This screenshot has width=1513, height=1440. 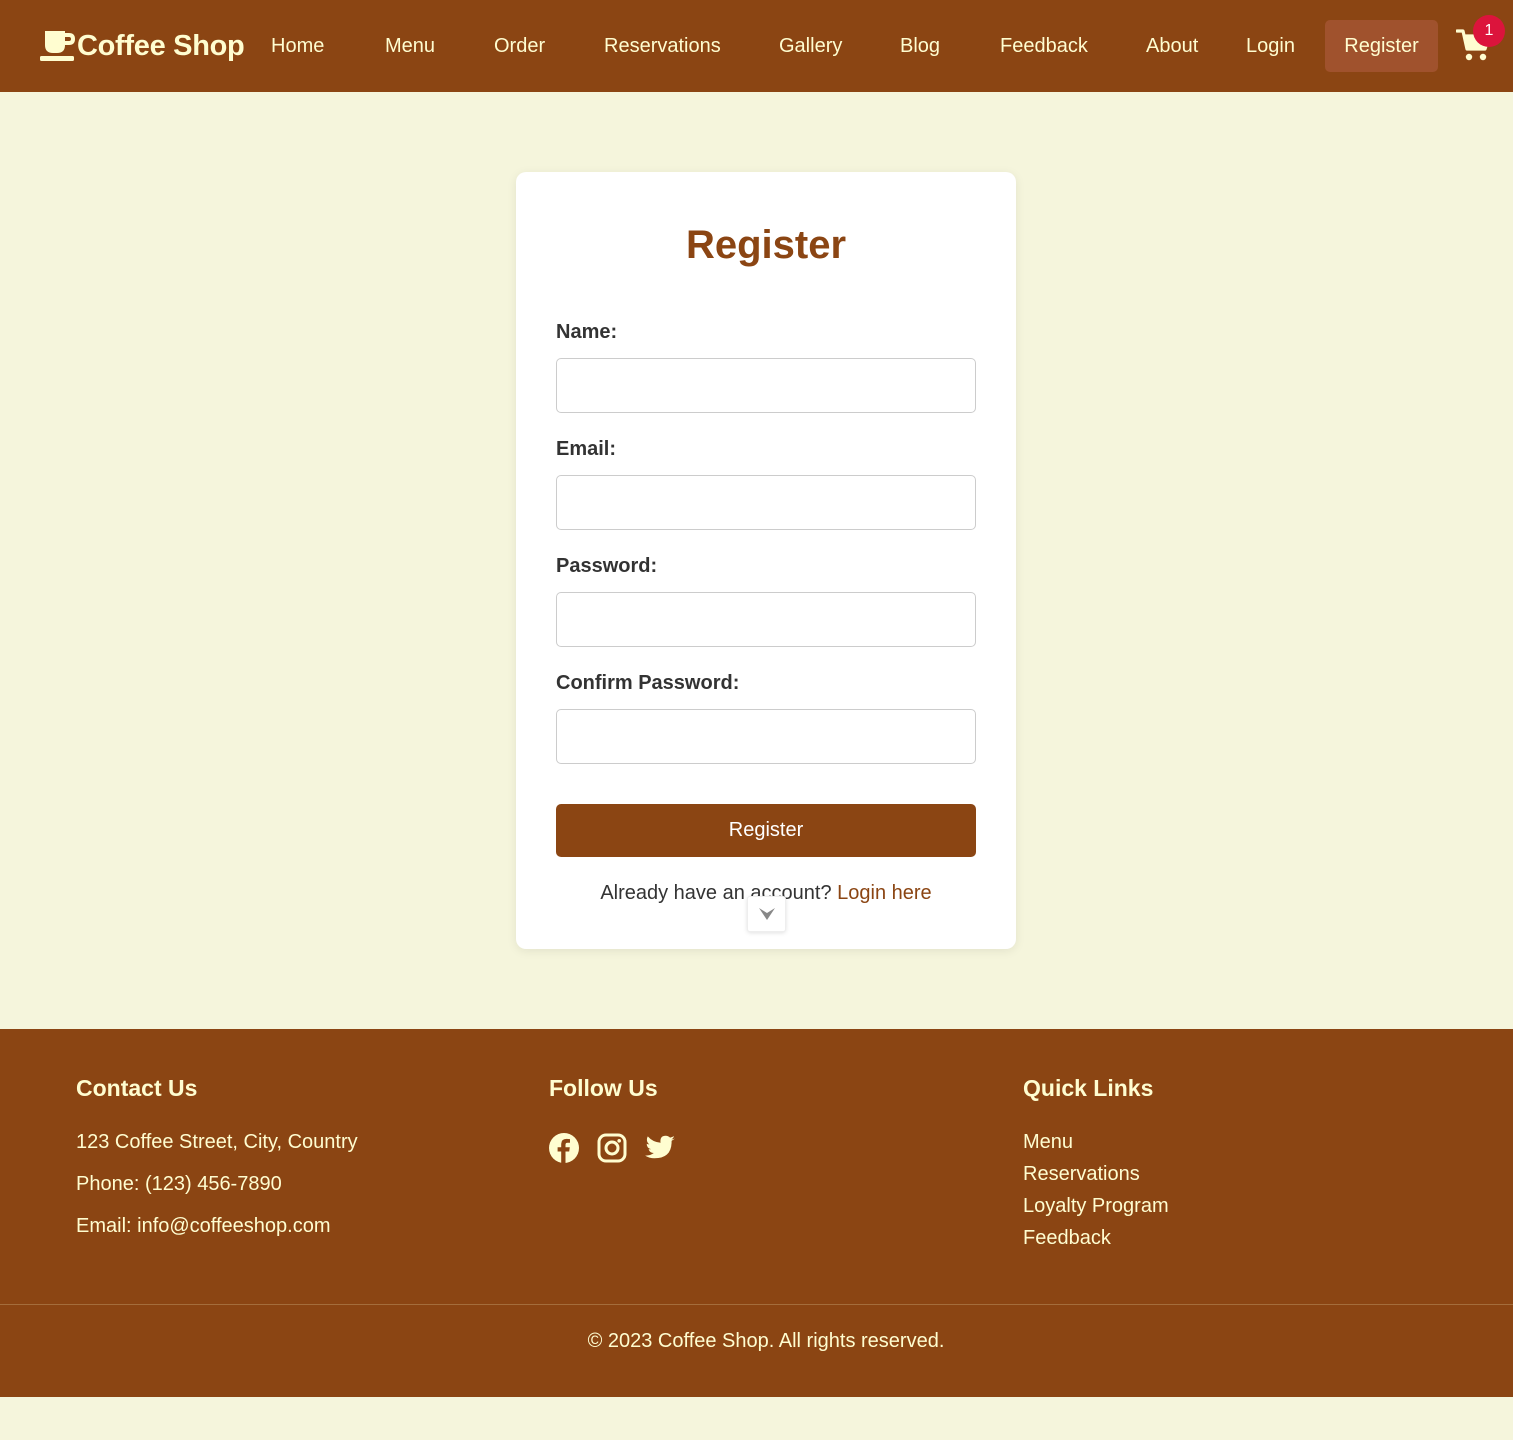 I want to click on contact-heading: Contact Us, so click(x=137, y=1088).